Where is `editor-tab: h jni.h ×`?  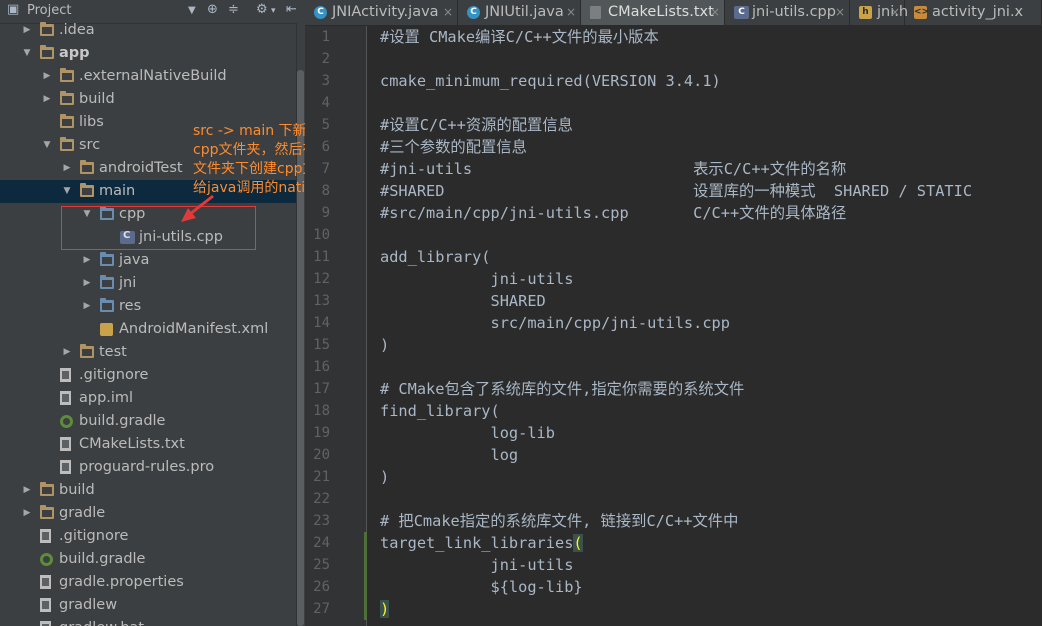 editor-tab: h jni.h × is located at coordinates (879, 12).